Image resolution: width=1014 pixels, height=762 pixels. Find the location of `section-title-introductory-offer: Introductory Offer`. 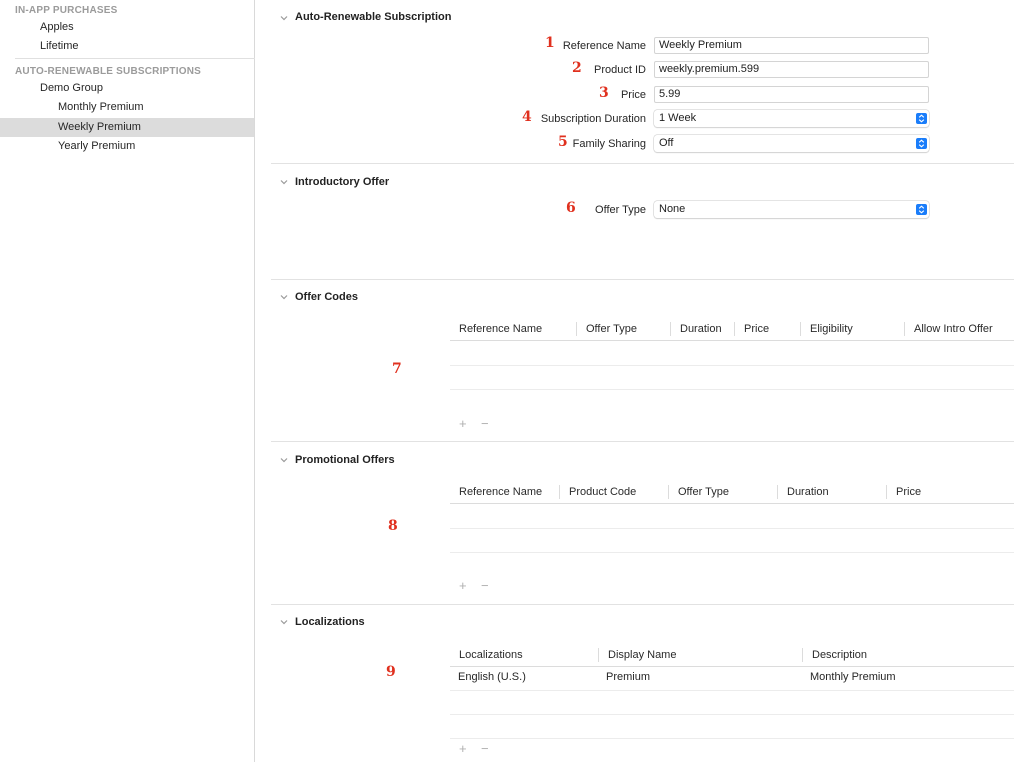

section-title-introductory-offer: Introductory Offer is located at coordinates (342, 182).